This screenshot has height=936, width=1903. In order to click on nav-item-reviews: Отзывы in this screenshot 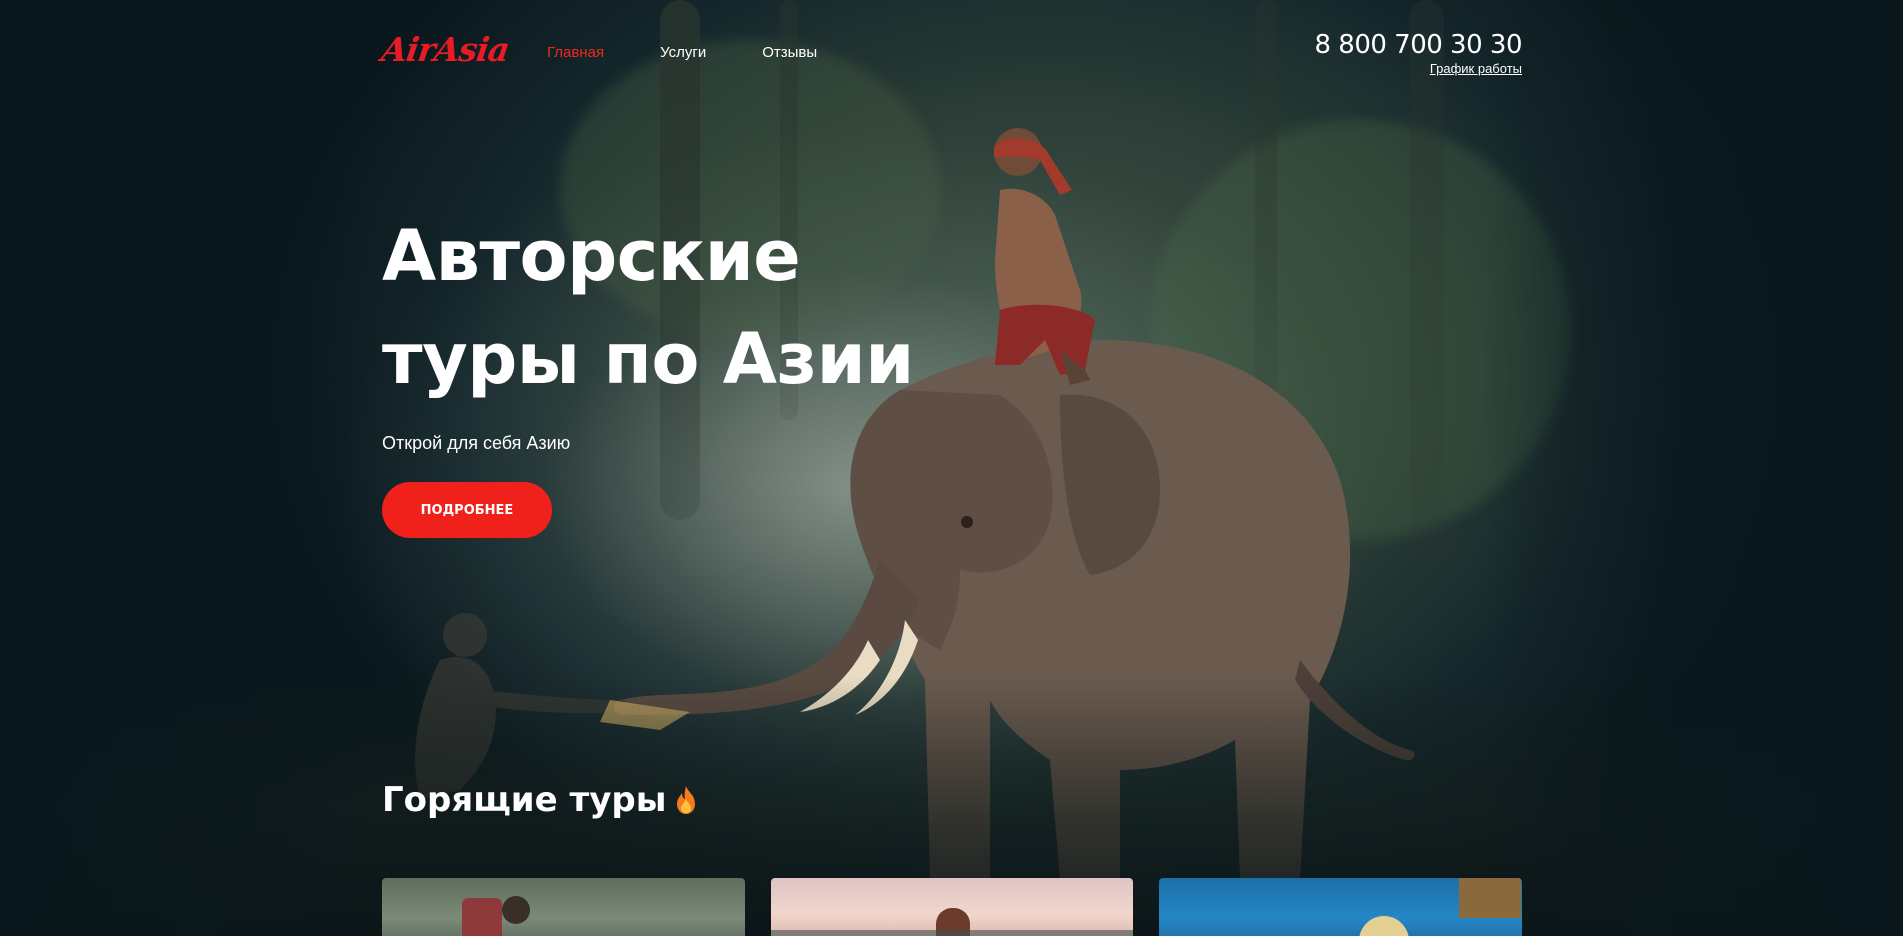, I will do `click(789, 52)`.